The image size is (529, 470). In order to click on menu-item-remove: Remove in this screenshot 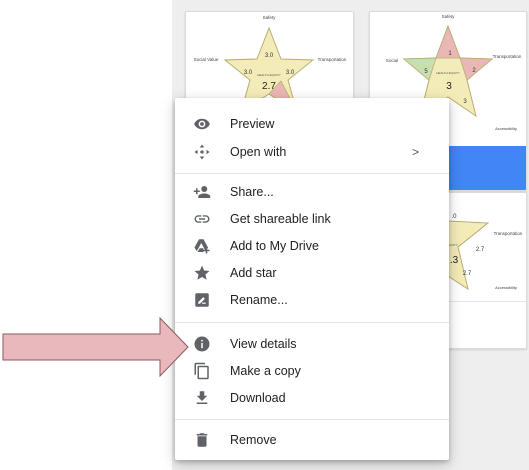, I will do `click(312, 439)`.